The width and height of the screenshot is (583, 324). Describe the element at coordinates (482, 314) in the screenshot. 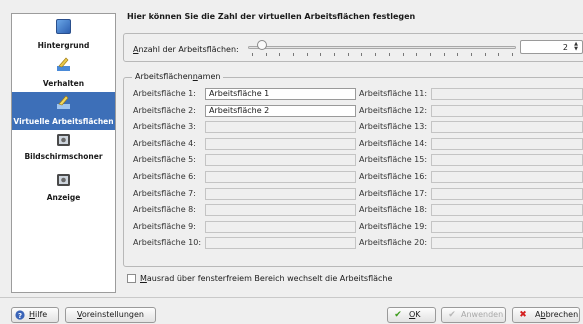

I see `apply-button-label: Anwenden` at that location.